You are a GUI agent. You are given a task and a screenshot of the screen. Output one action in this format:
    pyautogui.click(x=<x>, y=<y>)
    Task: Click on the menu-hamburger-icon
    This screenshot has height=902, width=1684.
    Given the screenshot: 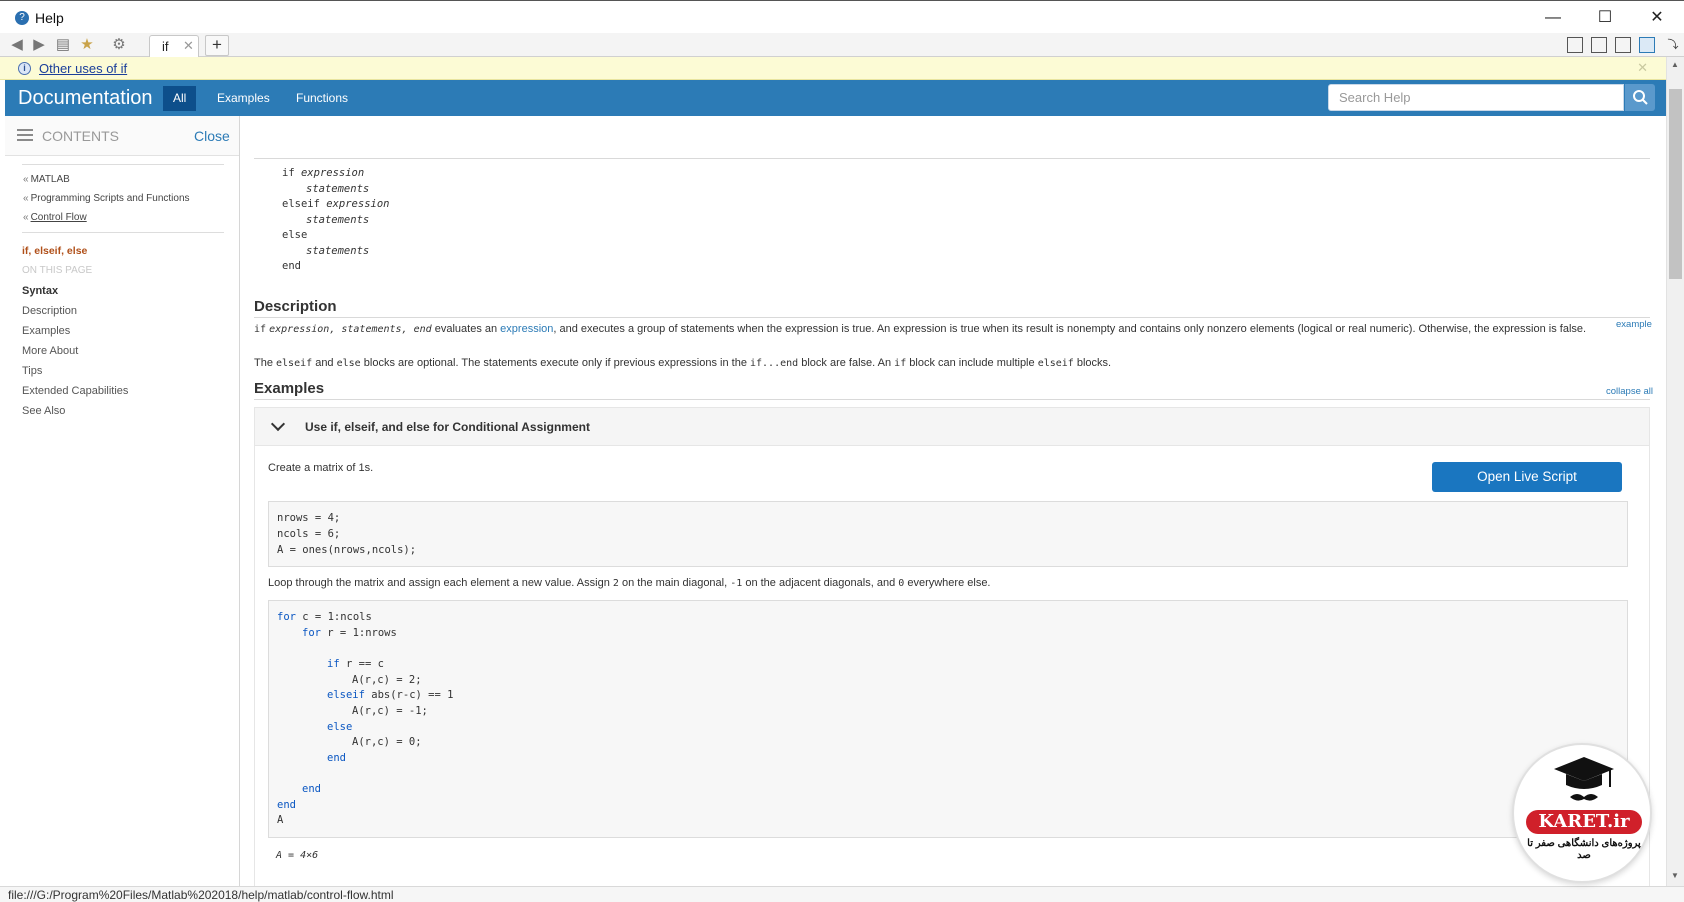 What is the action you would take?
    pyautogui.click(x=25, y=135)
    